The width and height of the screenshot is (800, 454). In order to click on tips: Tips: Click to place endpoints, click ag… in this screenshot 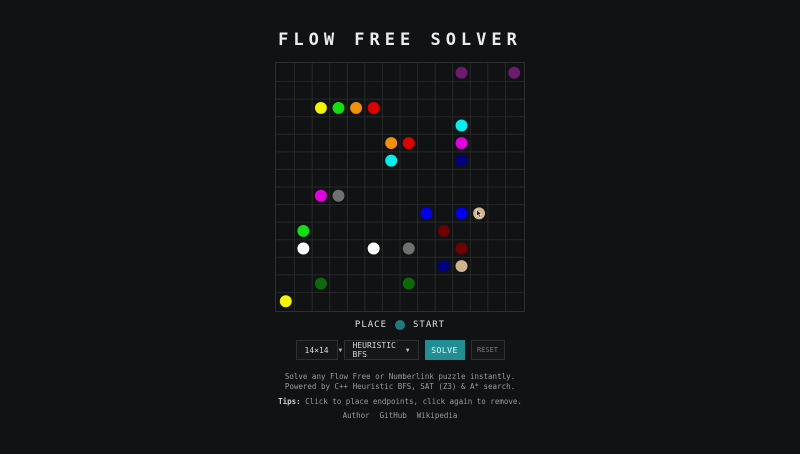, I will do `click(400, 401)`.